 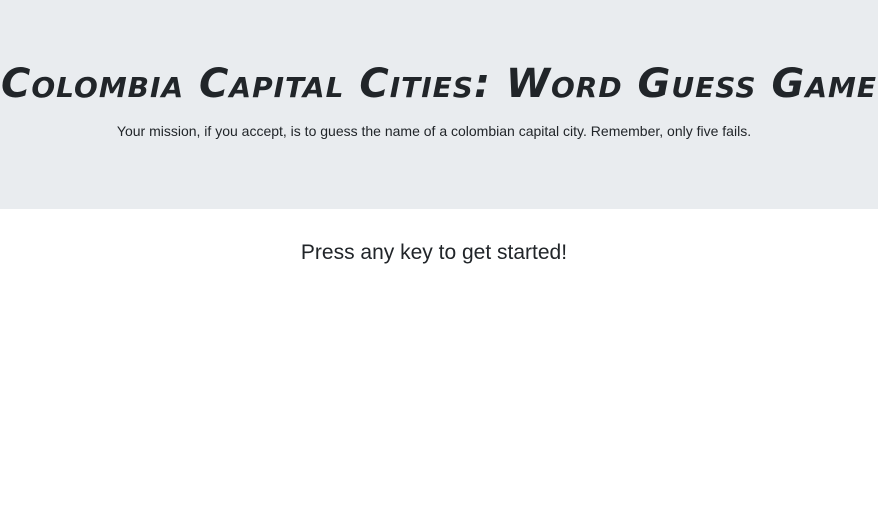 I want to click on start-prompt: Press any key to get started!, so click(x=434, y=252).